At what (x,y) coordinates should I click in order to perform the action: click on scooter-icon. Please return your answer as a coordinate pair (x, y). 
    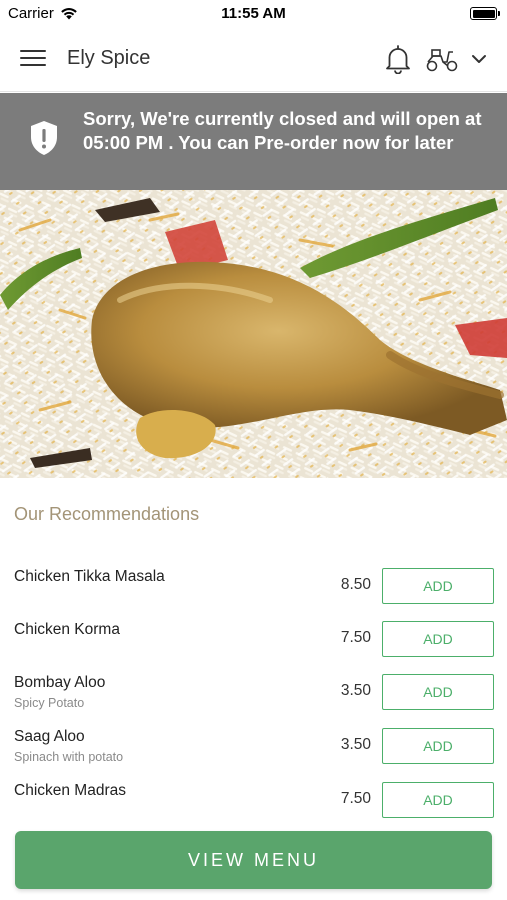
    Looking at the image, I should click on (442, 60).